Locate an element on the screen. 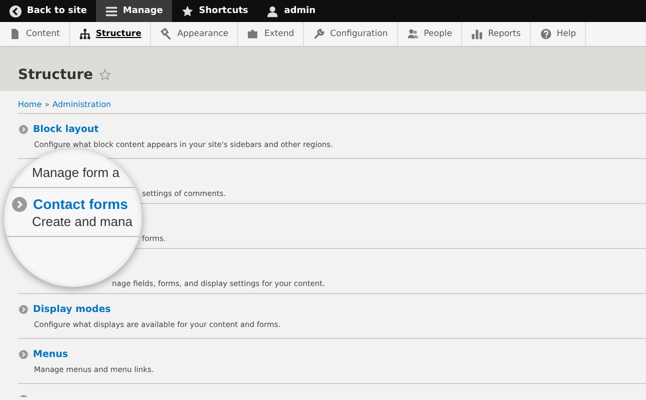  item-description: Create and mana is located at coordinates (82, 222).